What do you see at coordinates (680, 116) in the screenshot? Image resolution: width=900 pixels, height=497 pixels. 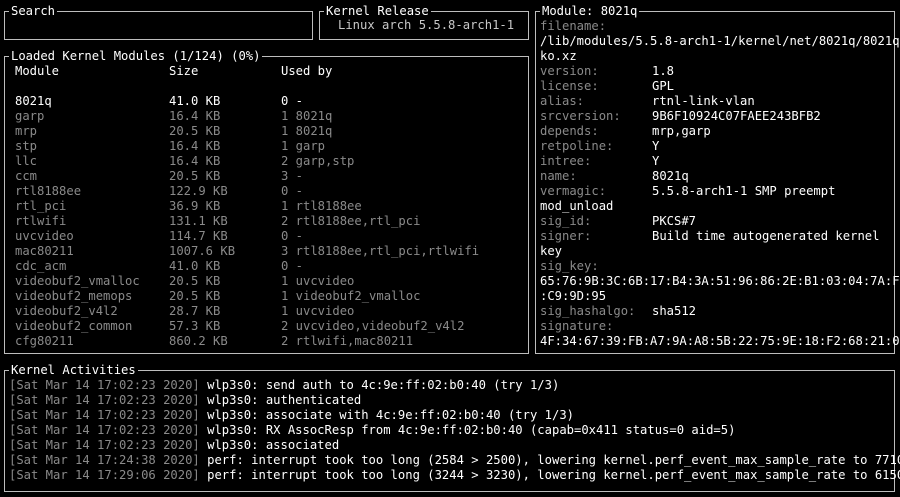 I see `module-field-row: srcversion: 9B6F10924C07FAEE243BFB2` at bounding box center [680, 116].